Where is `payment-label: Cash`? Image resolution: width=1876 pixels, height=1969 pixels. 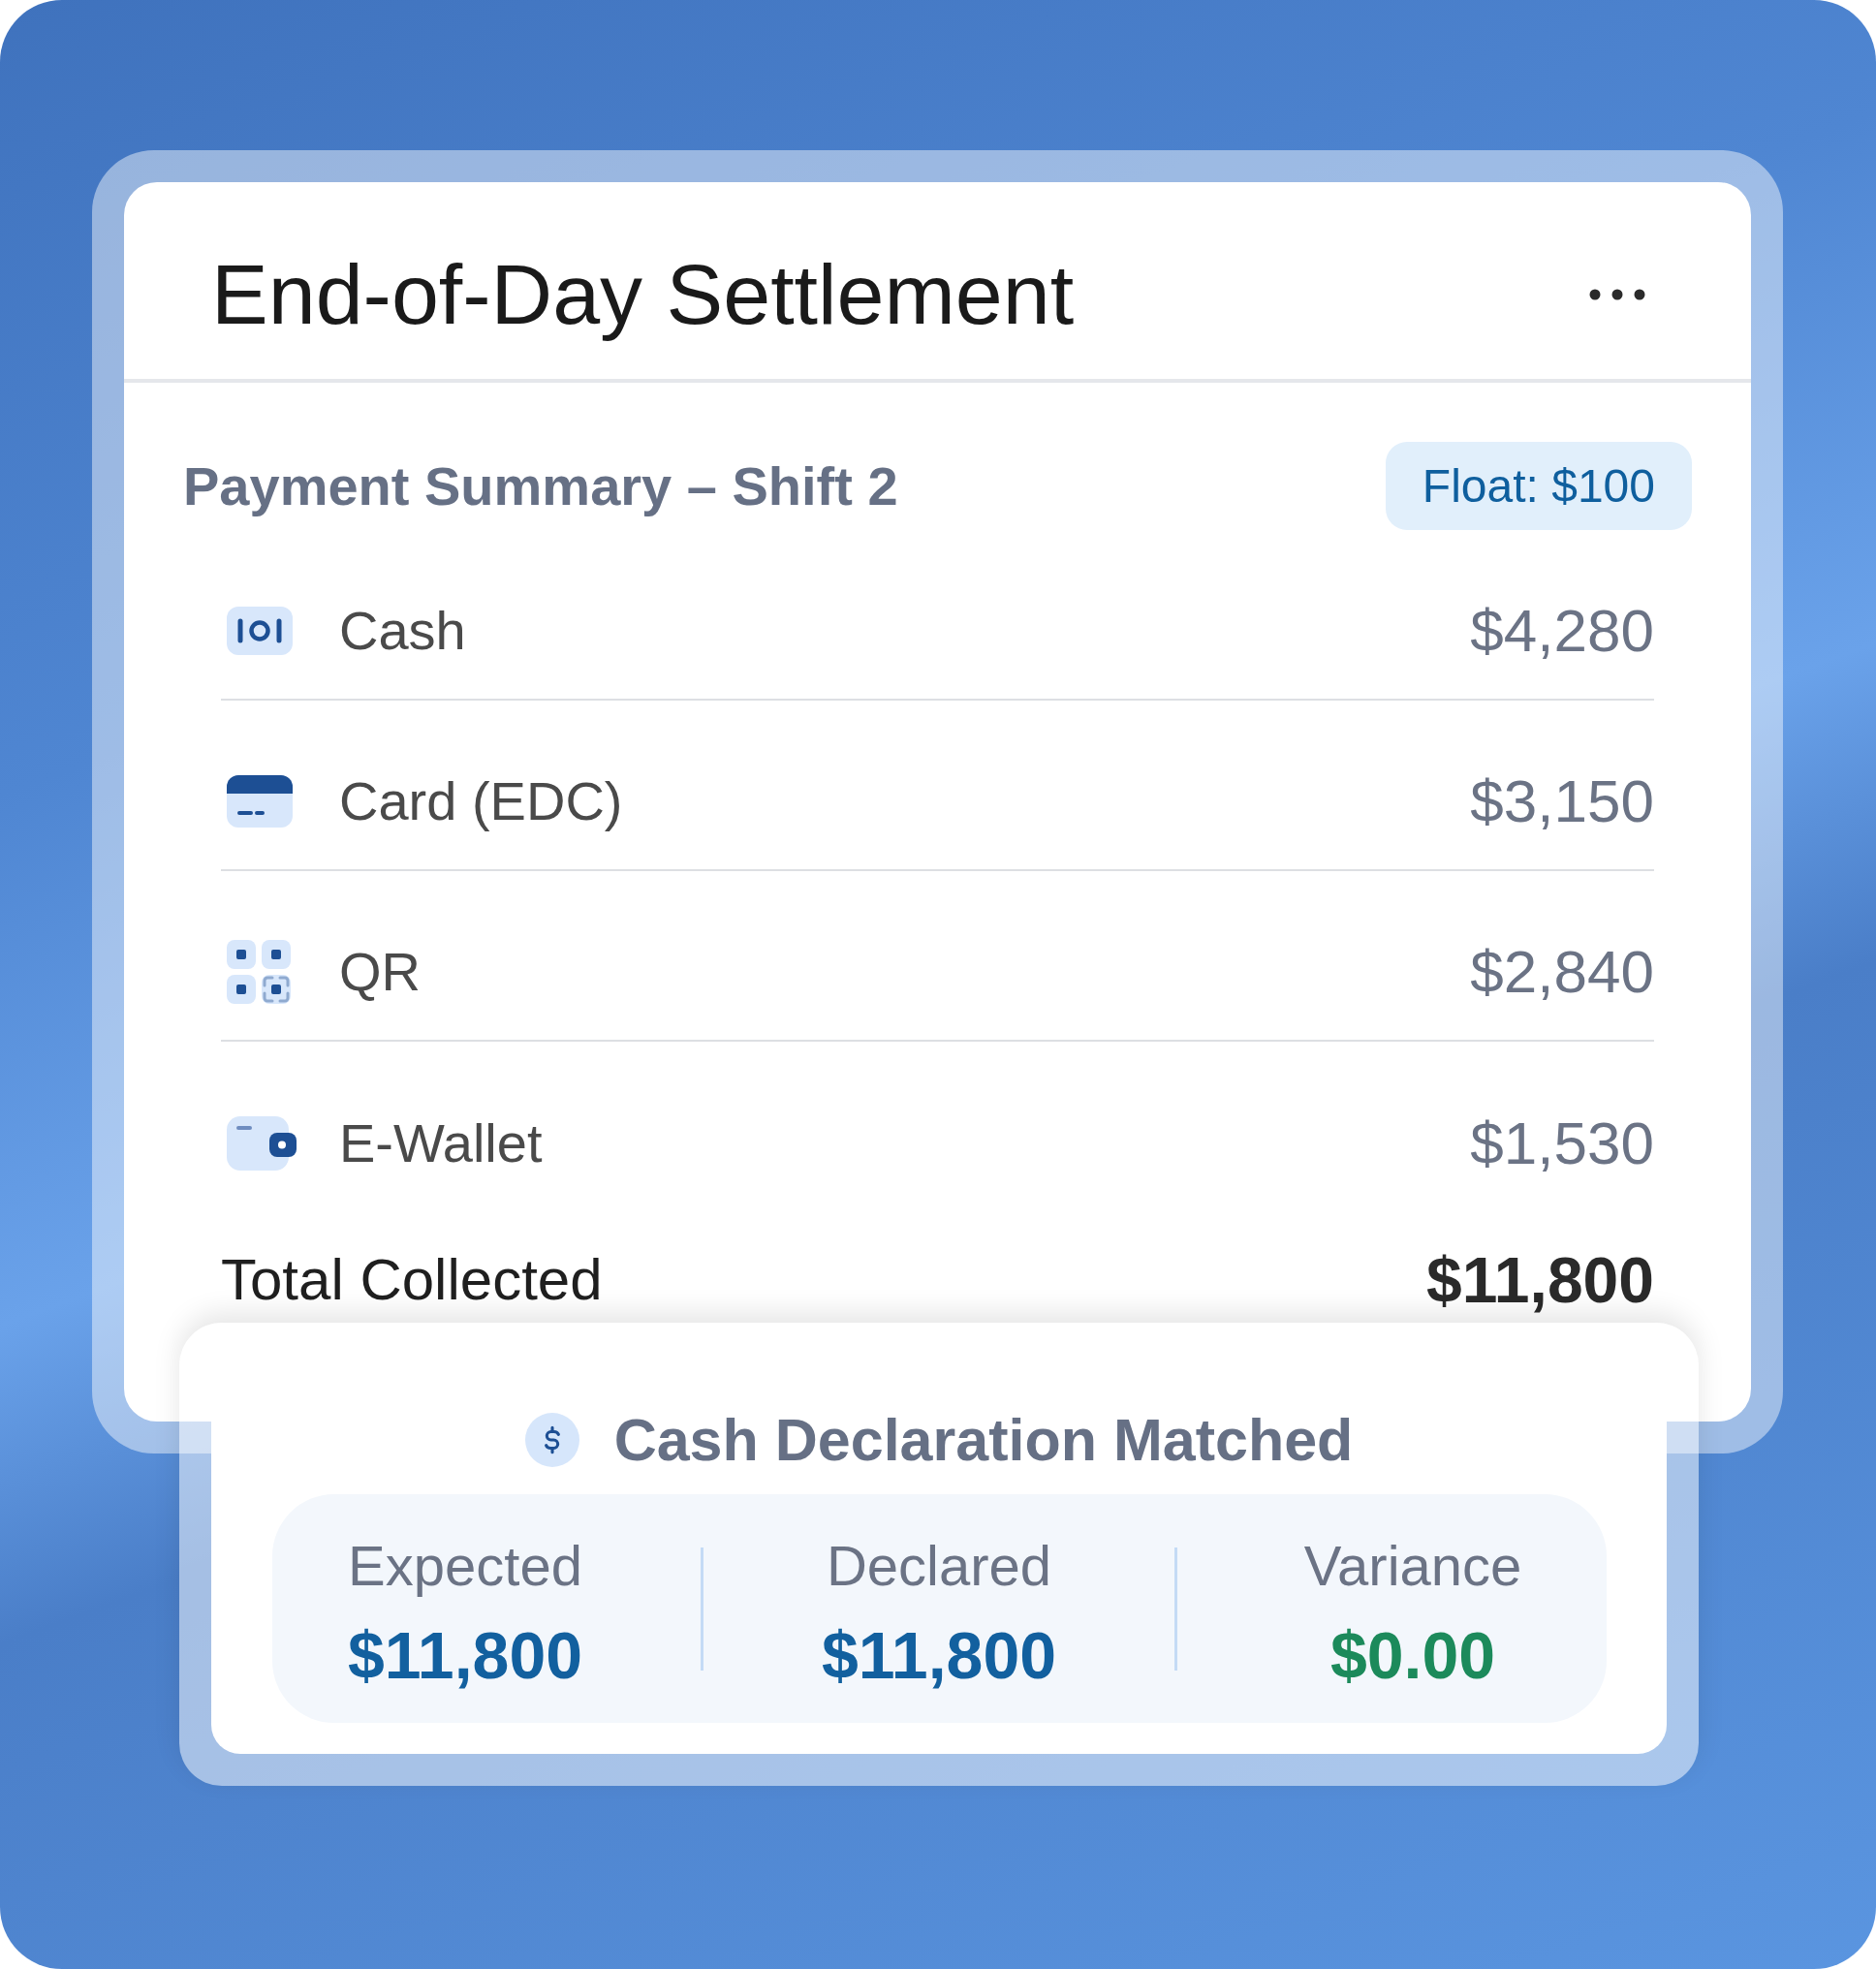
payment-label: Cash is located at coordinates (403, 631).